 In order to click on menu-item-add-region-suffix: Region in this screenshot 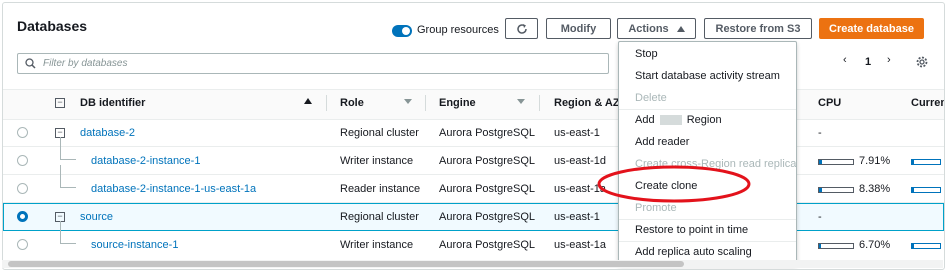, I will do `click(704, 120)`.